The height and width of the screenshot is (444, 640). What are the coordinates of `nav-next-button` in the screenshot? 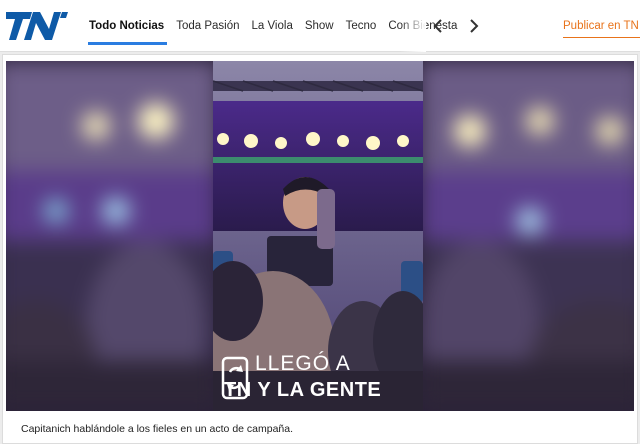 It's located at (474, 26).